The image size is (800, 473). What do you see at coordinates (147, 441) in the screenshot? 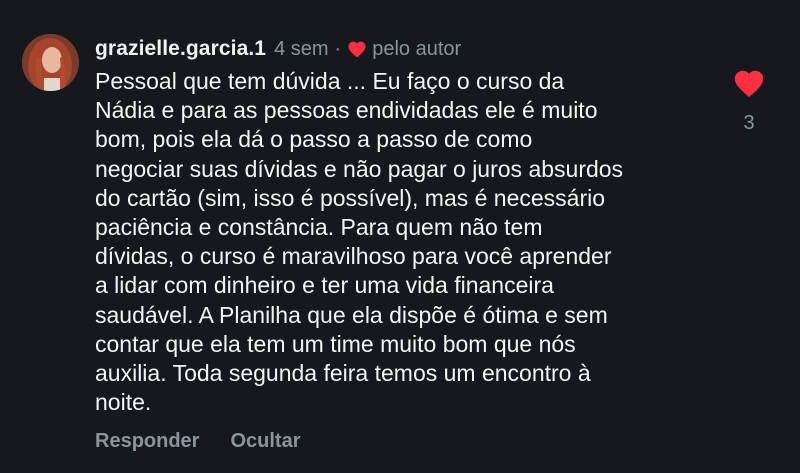
I see `reply-button: Responder` at bounding box center [147, 441].